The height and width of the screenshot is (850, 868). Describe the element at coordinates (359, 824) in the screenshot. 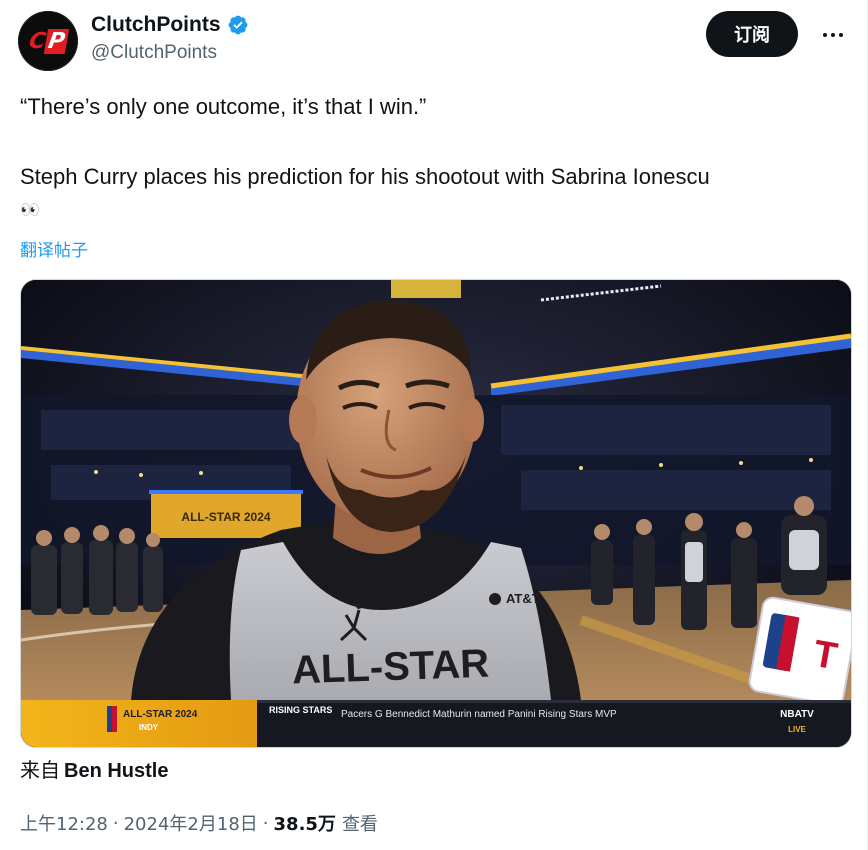

I see `views-label: 查看` at that location.